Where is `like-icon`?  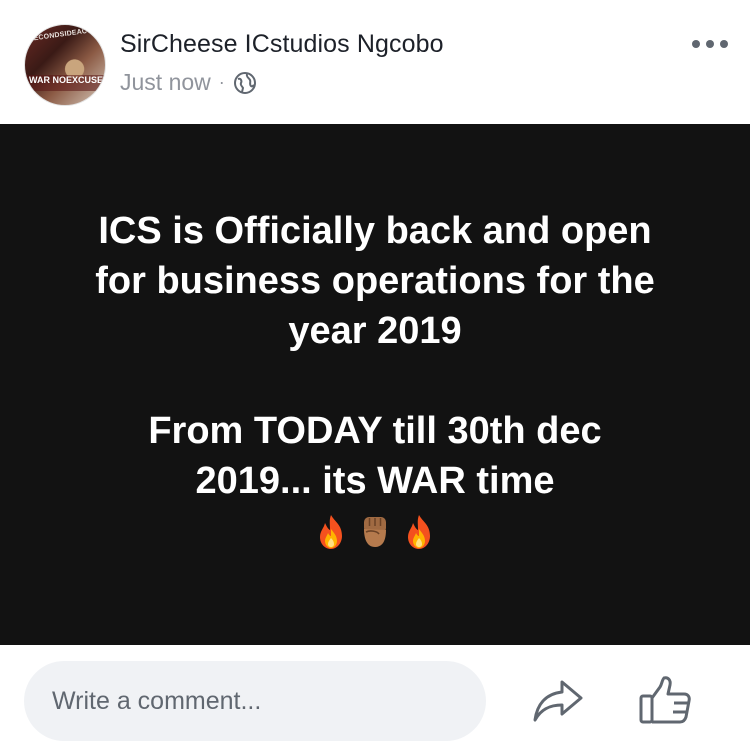 like-icon is located at coordinates (665, 700).